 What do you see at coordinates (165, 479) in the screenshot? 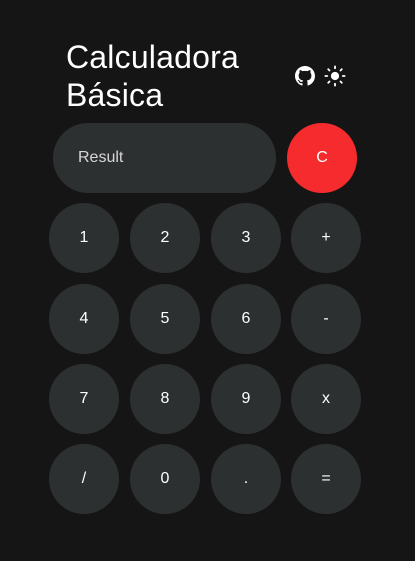
I see `key-0-button: 0` at bounding box center [165, 479].